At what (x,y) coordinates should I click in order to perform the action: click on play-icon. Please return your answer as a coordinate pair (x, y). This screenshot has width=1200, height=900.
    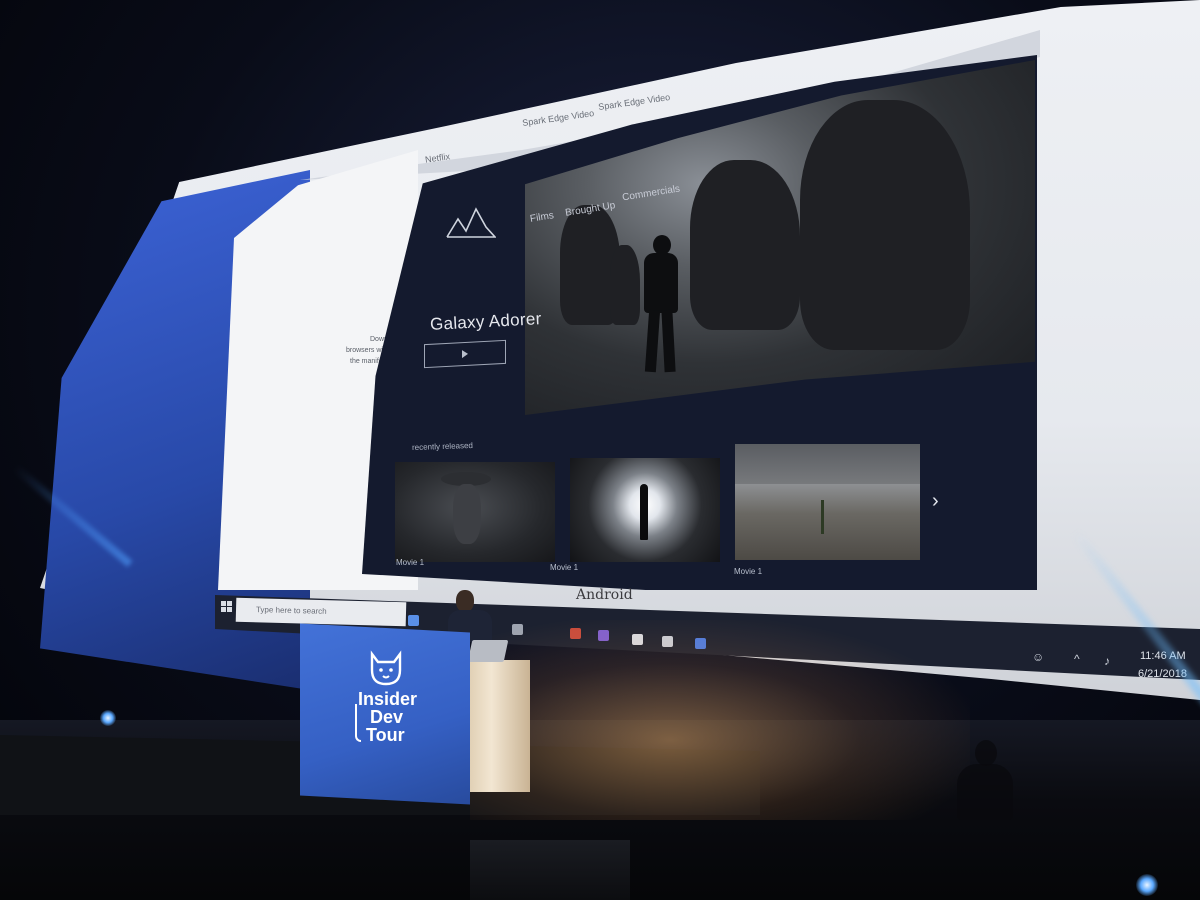
    Looking at the image, I should click on (465, 354).